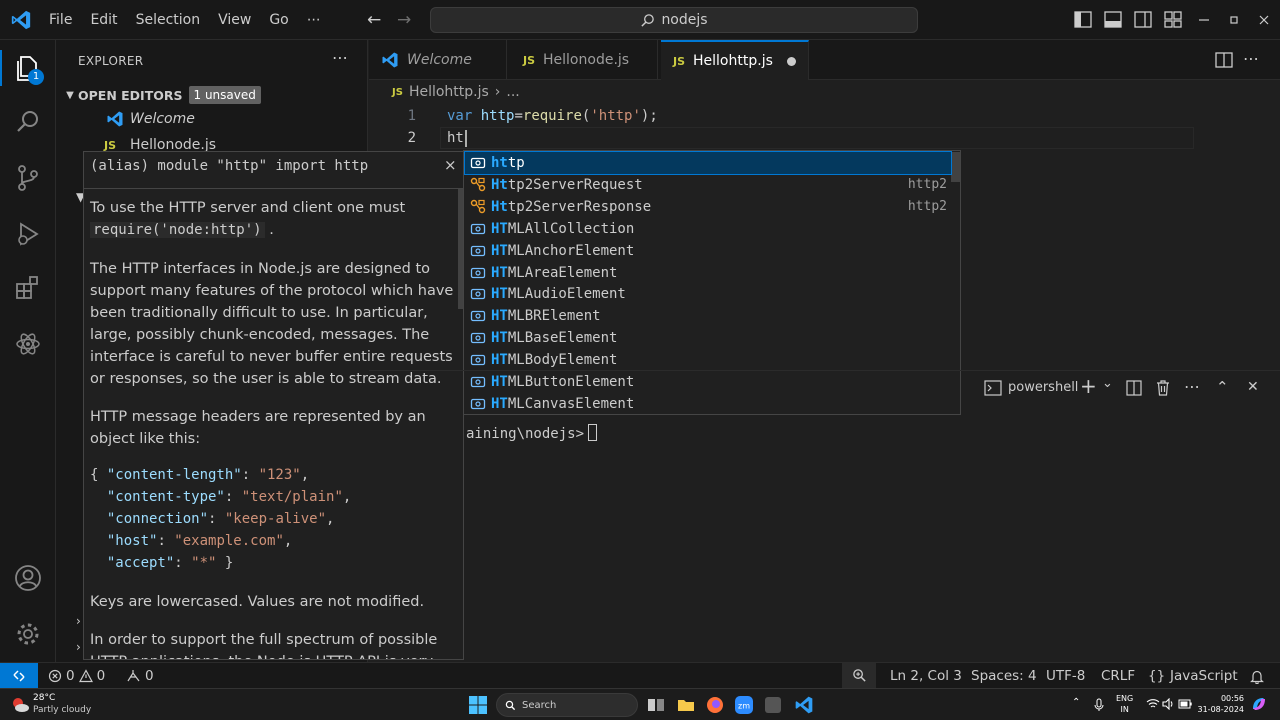 The height and width of the screenshot is (720, 1280). I want to click on suggestion-item: HTMLAllCollection, so click(708, 229).